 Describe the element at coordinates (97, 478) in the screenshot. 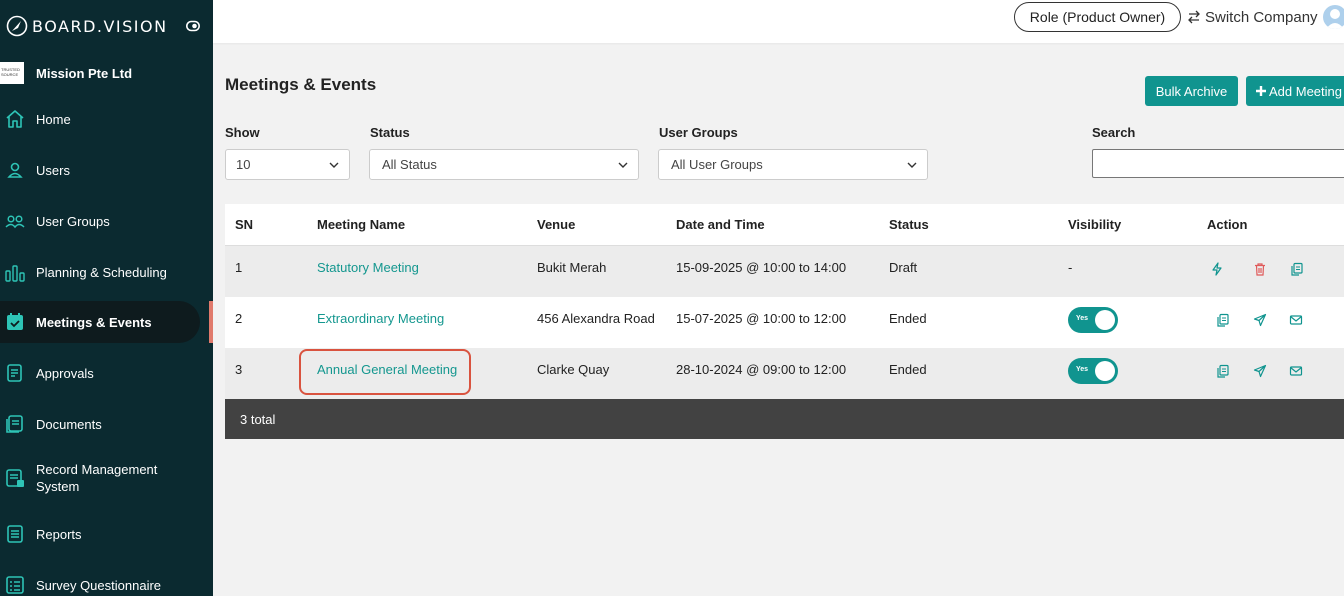

I see `sidebar-item-label: Record Management System` at that location.